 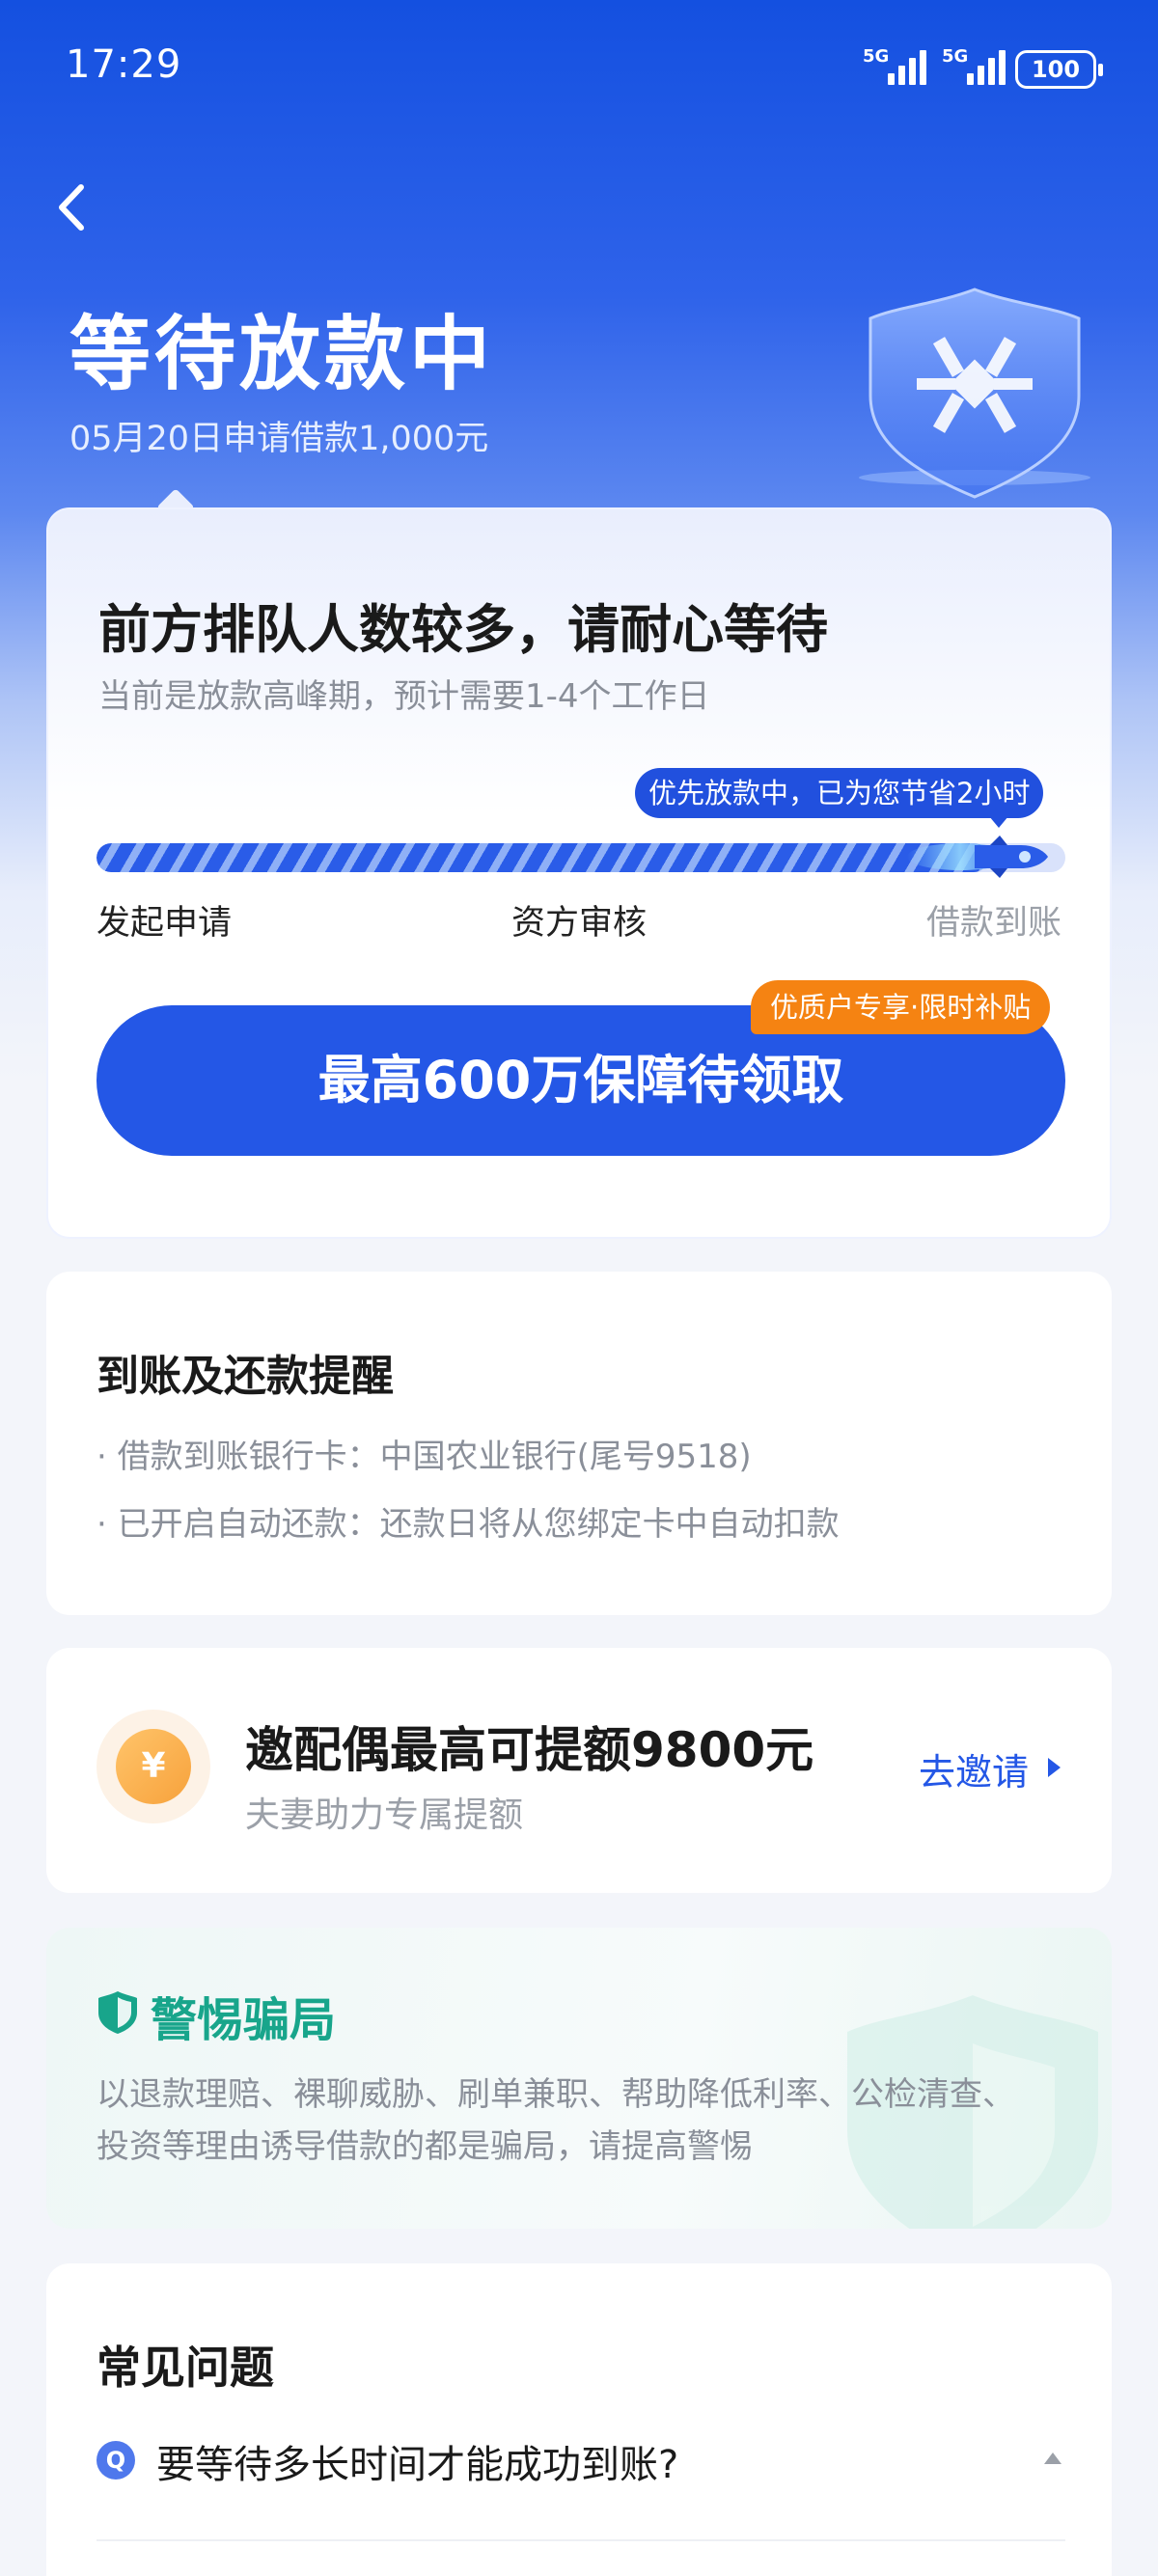 I want to click on back-button, so click(x=73, y=208).